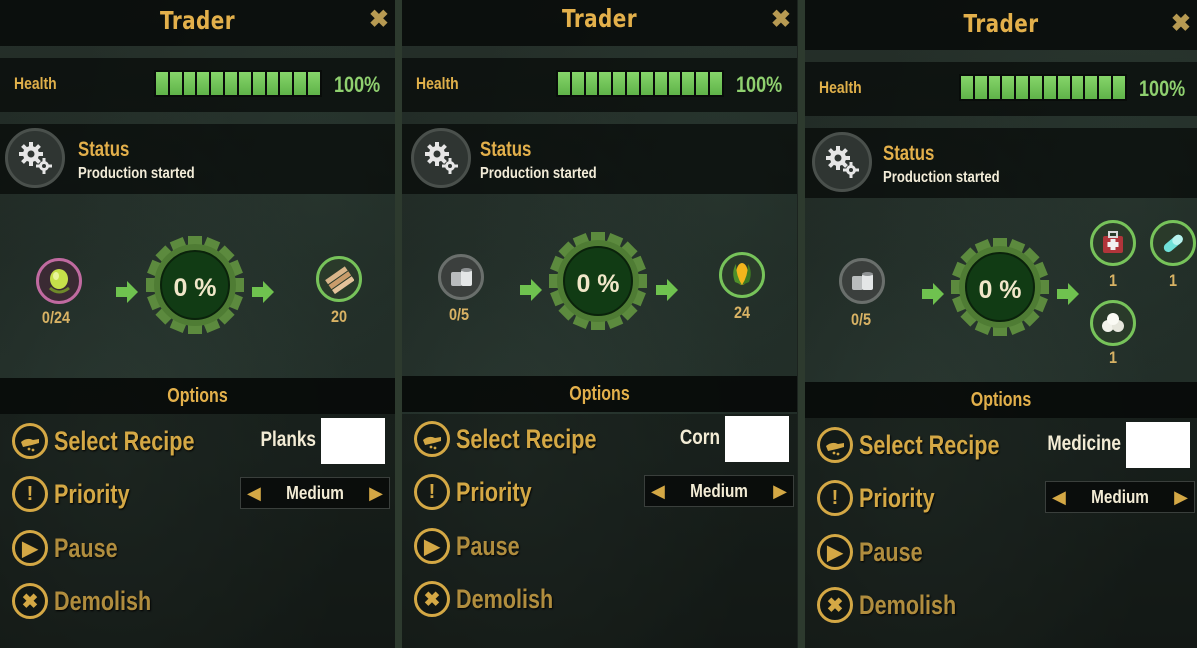 This screenshot has height=648, width=1197. What do you see at coordinates (1113, 243) in the screenshot?
I see `medkit-icon` at bounding box center [1113, 243].